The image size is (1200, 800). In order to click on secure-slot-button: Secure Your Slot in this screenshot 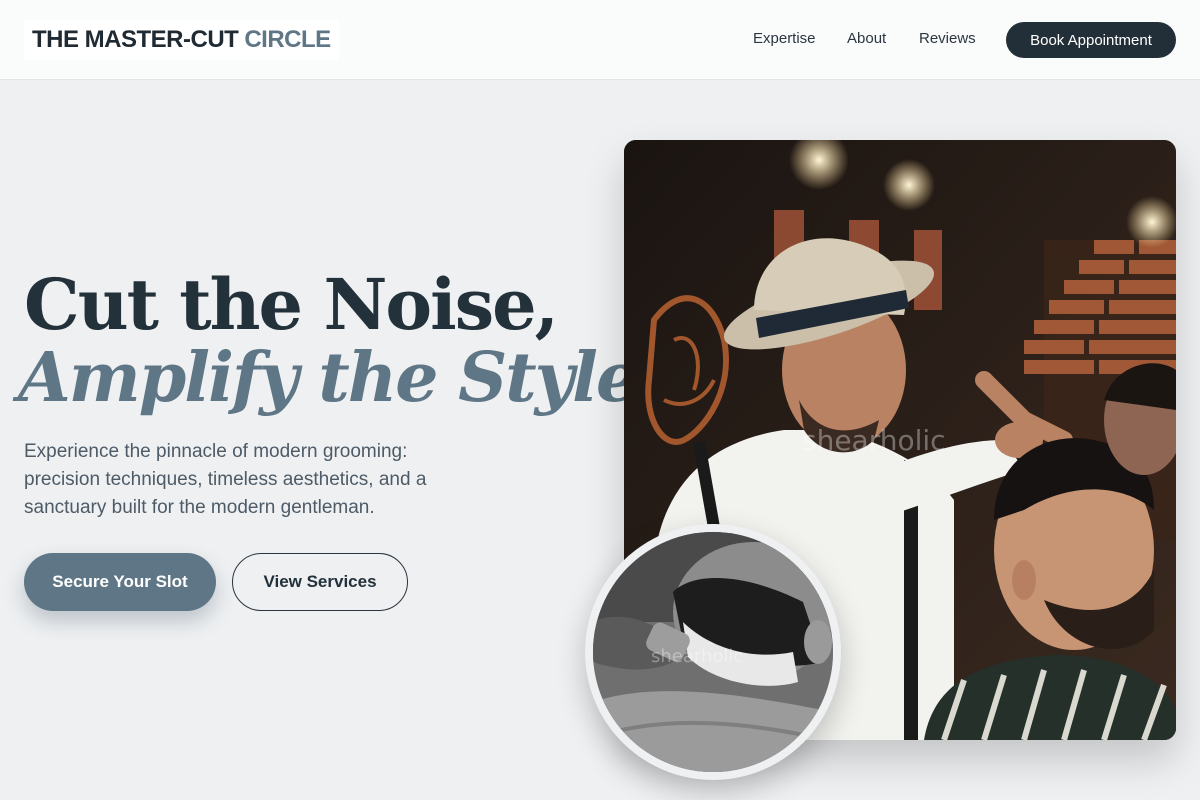, I will do `click(120, 582)`.